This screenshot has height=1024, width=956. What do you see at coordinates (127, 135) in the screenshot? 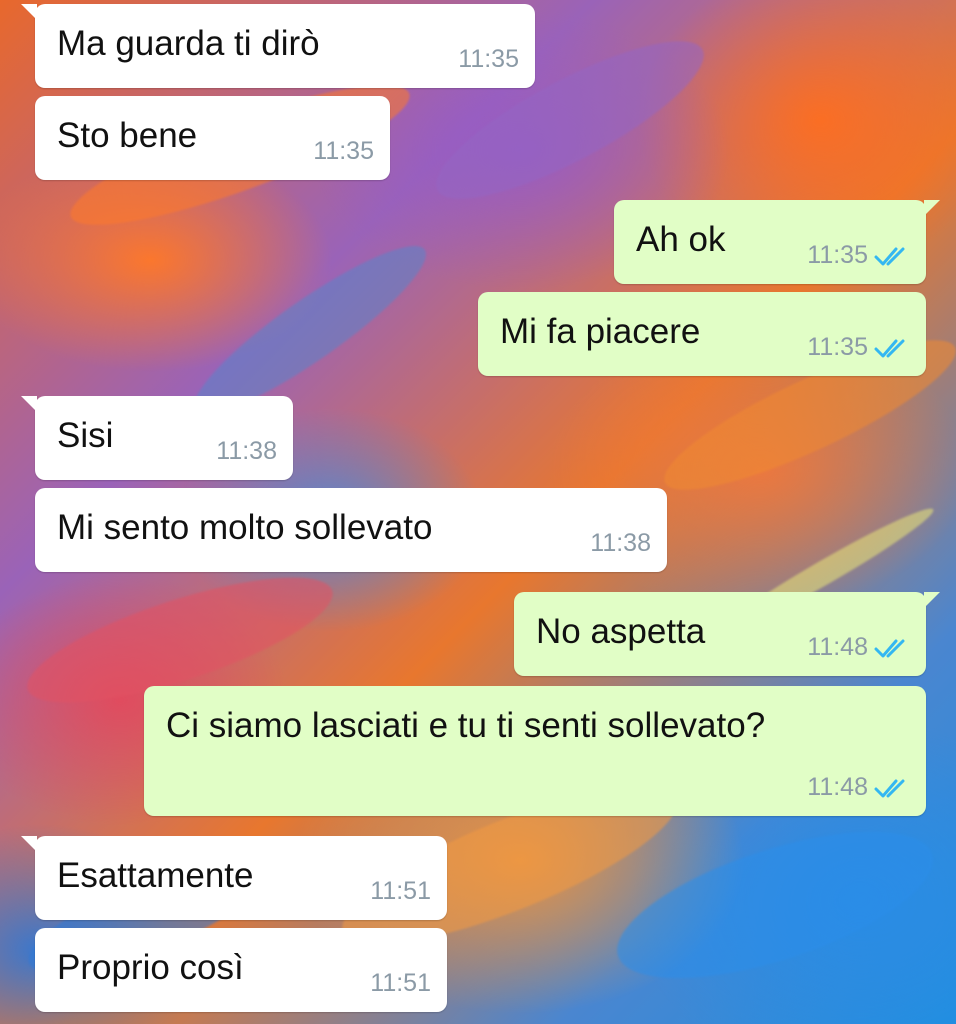
I see `message-text: Sto bene` at bounding box center [127, 135].